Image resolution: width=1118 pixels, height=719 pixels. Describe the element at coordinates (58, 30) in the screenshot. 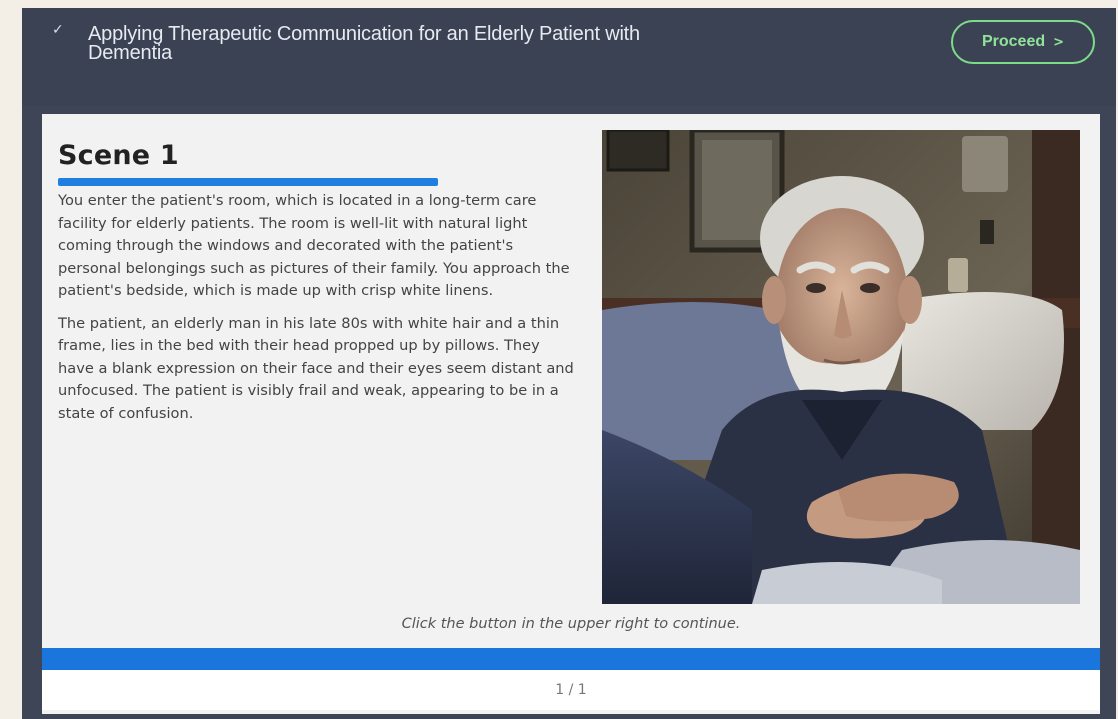

I see `check-icon: ✓` at that location.